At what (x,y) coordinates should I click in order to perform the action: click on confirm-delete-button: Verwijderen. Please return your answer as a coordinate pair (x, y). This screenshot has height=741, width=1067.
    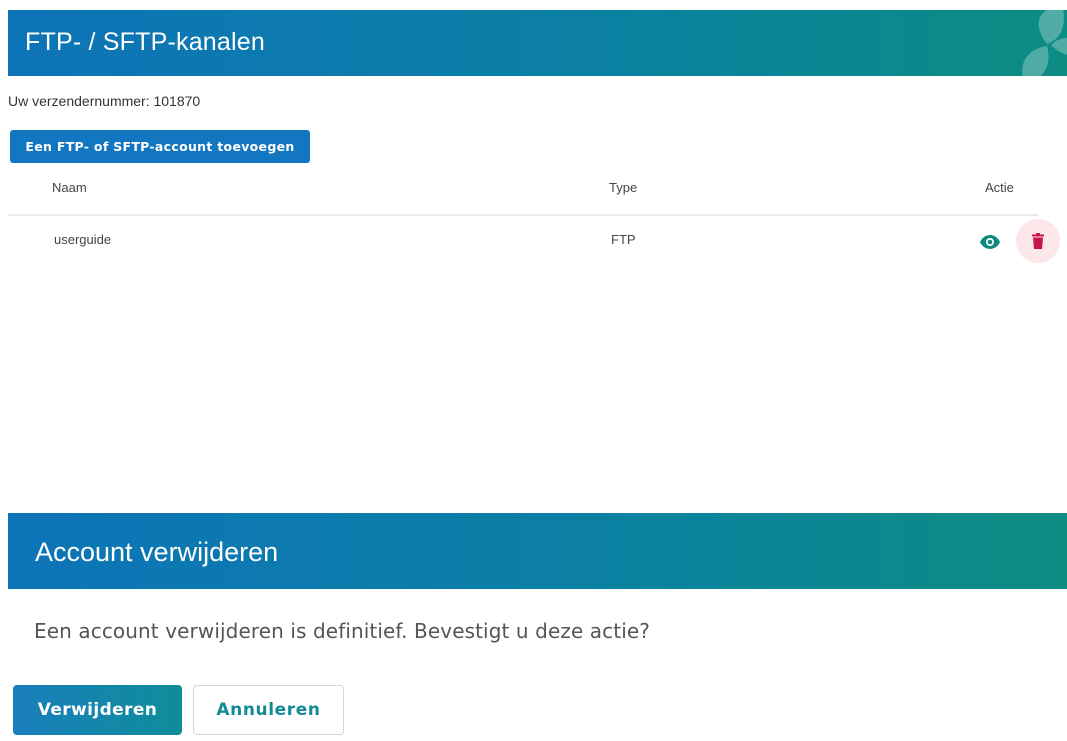
    Looking at the image, I should click on (97, 710).